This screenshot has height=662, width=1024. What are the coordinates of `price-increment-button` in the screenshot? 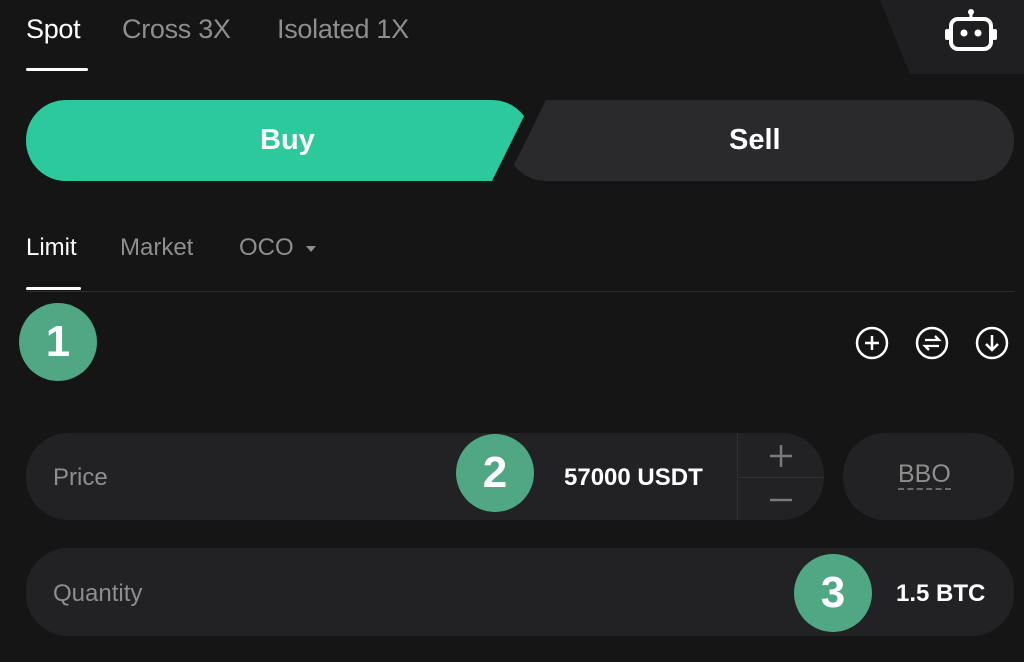 It's located at (781, 455).